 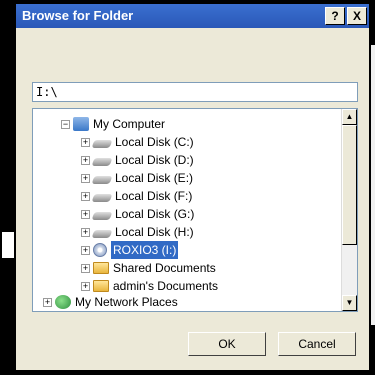 What do you see at coordinates (63, 302) in the screenshot?
I see `network-icon` at bounding box center [63, 302].